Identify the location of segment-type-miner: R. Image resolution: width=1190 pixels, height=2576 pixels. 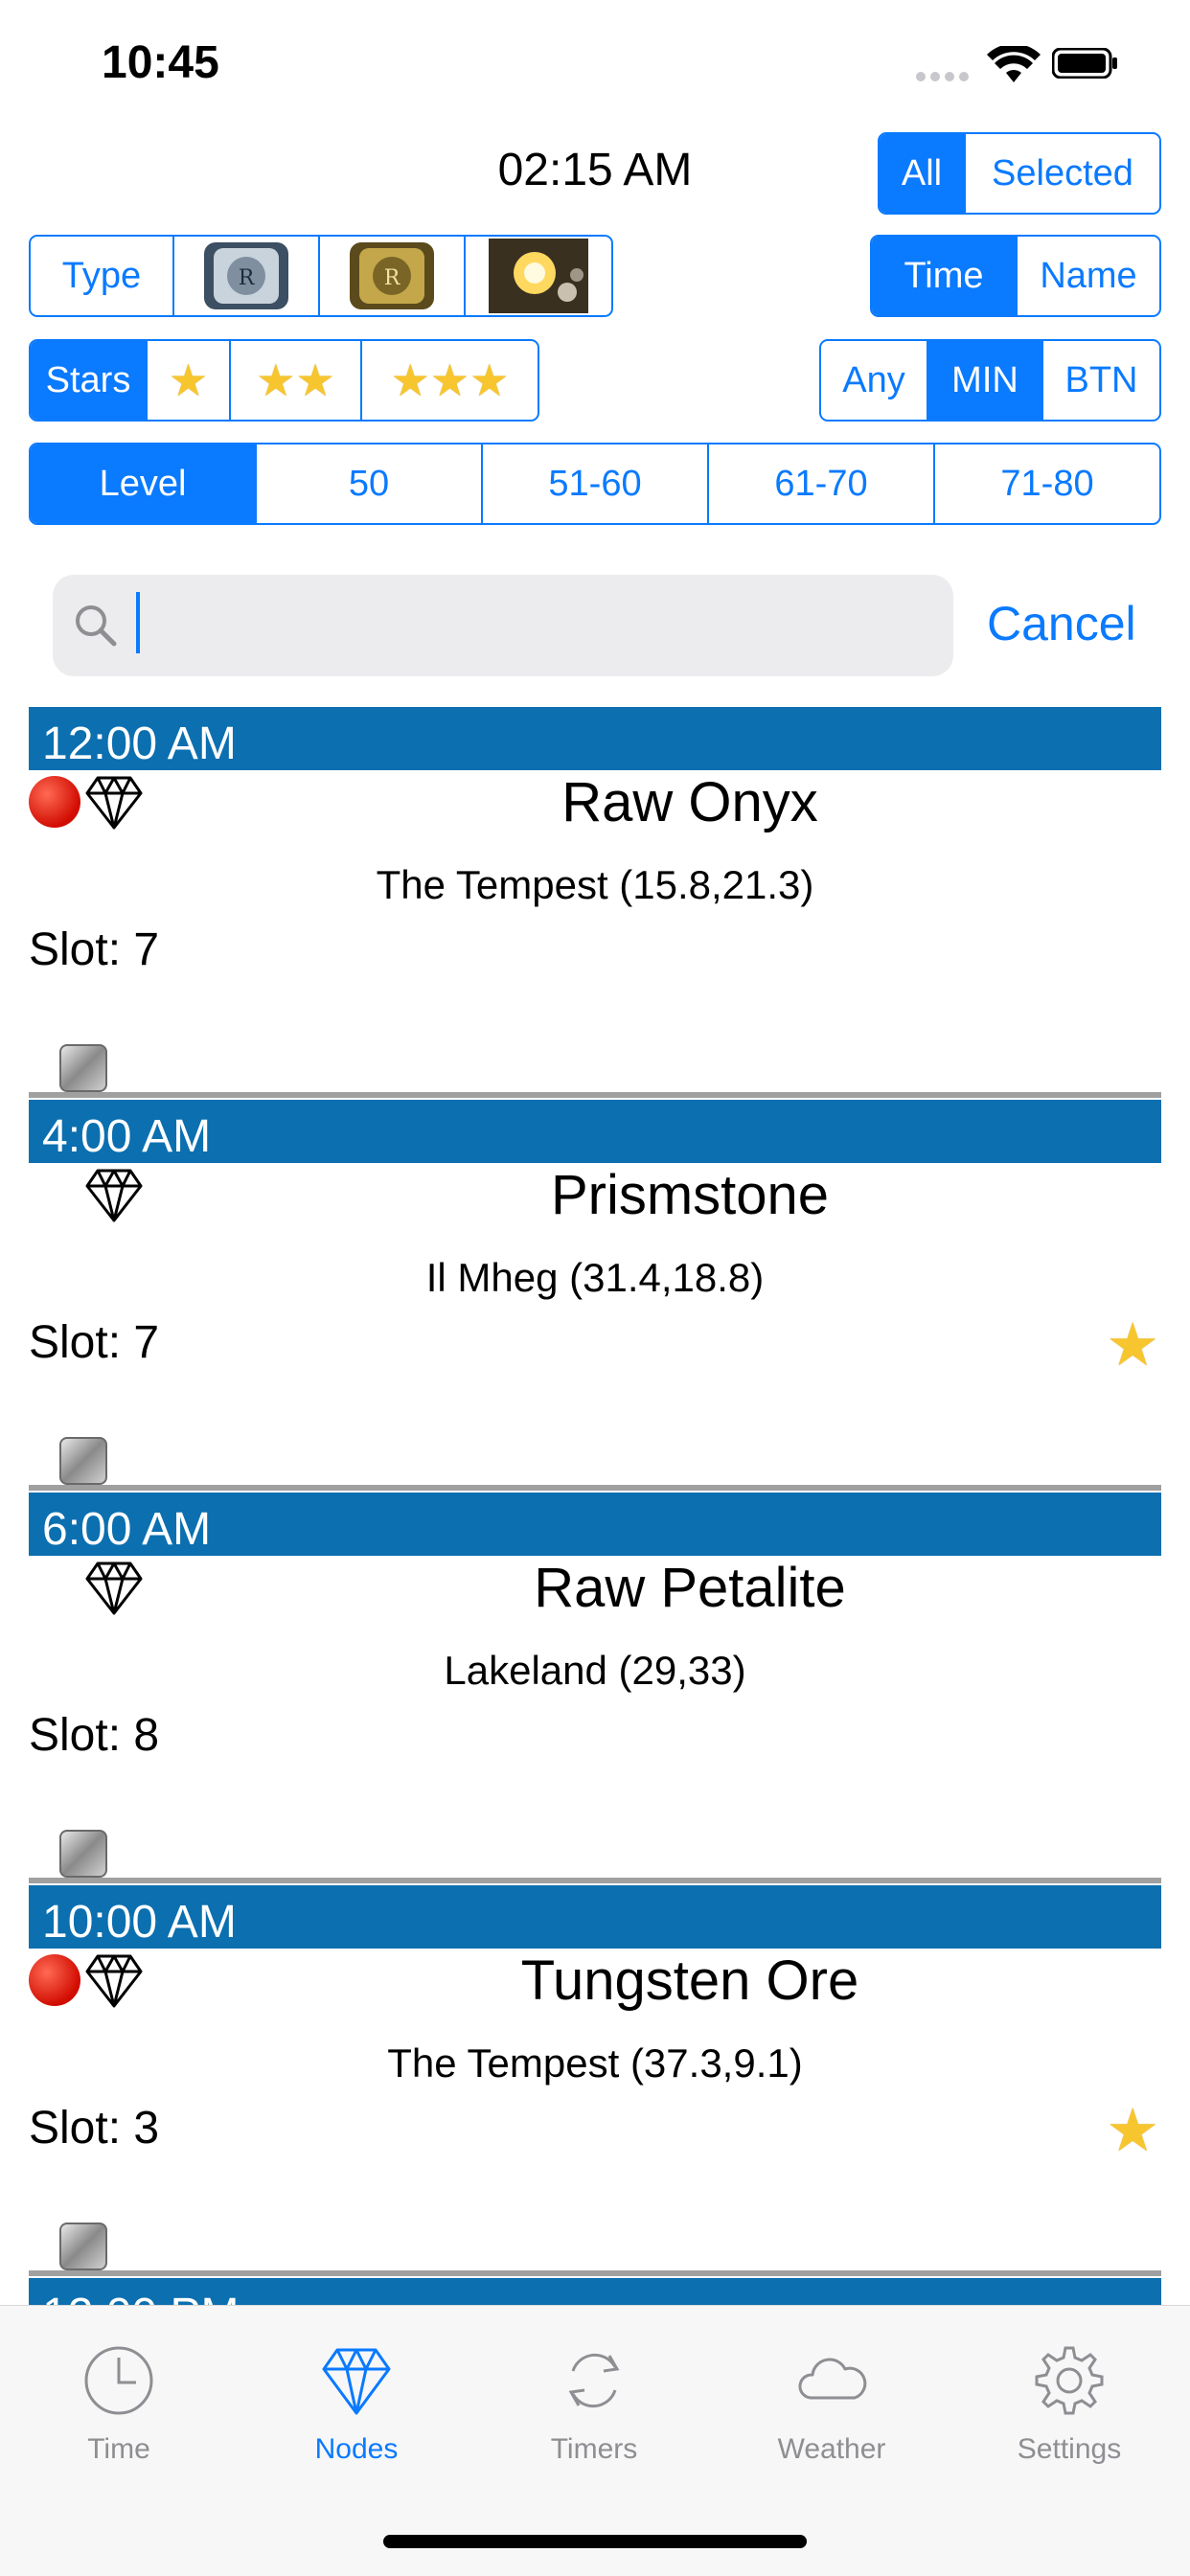
(247, 276).